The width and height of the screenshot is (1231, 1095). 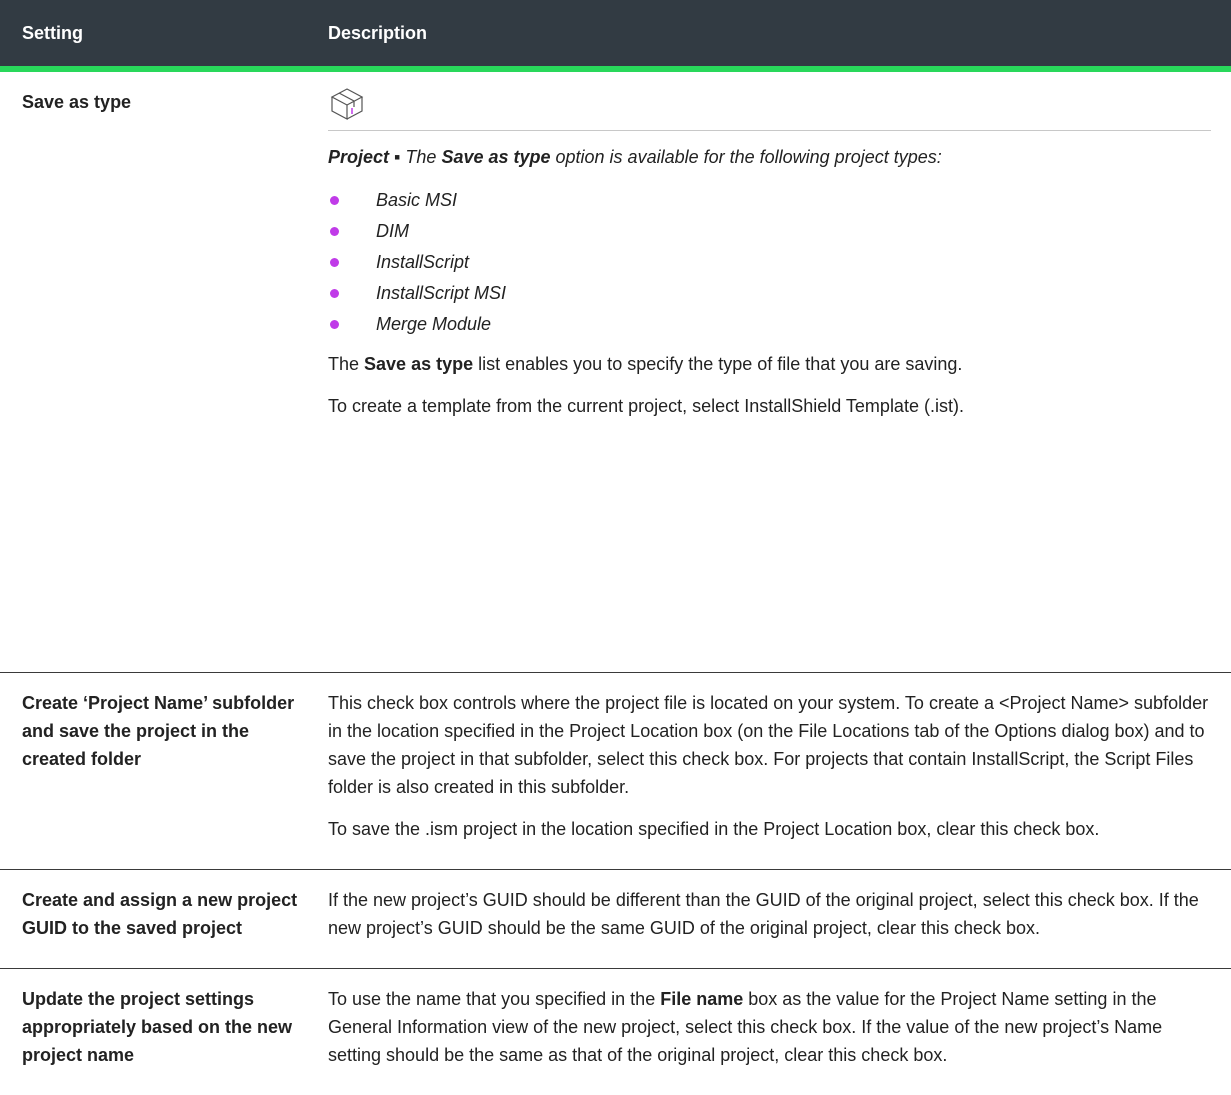 I want to click on list-item: InstallScript, so click(x=769, y=262).